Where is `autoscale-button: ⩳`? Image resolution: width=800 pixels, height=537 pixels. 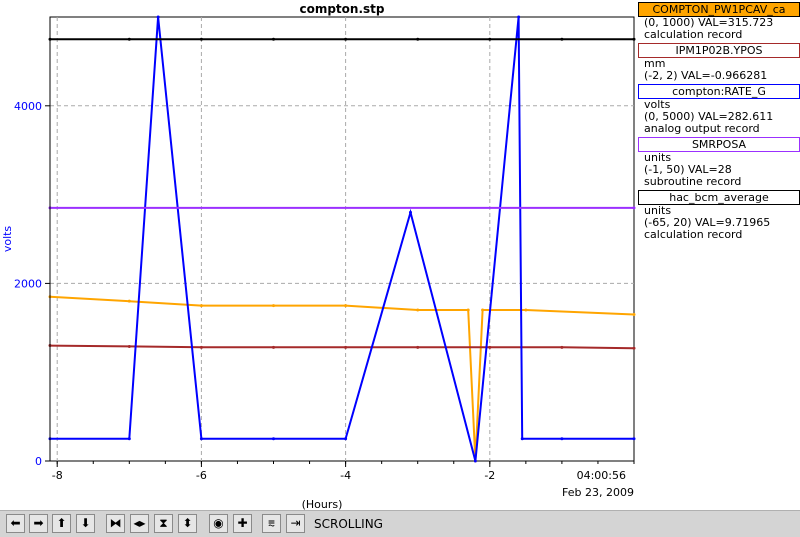 autoscale-button: ⩳ is located at coordinates (271, 523).